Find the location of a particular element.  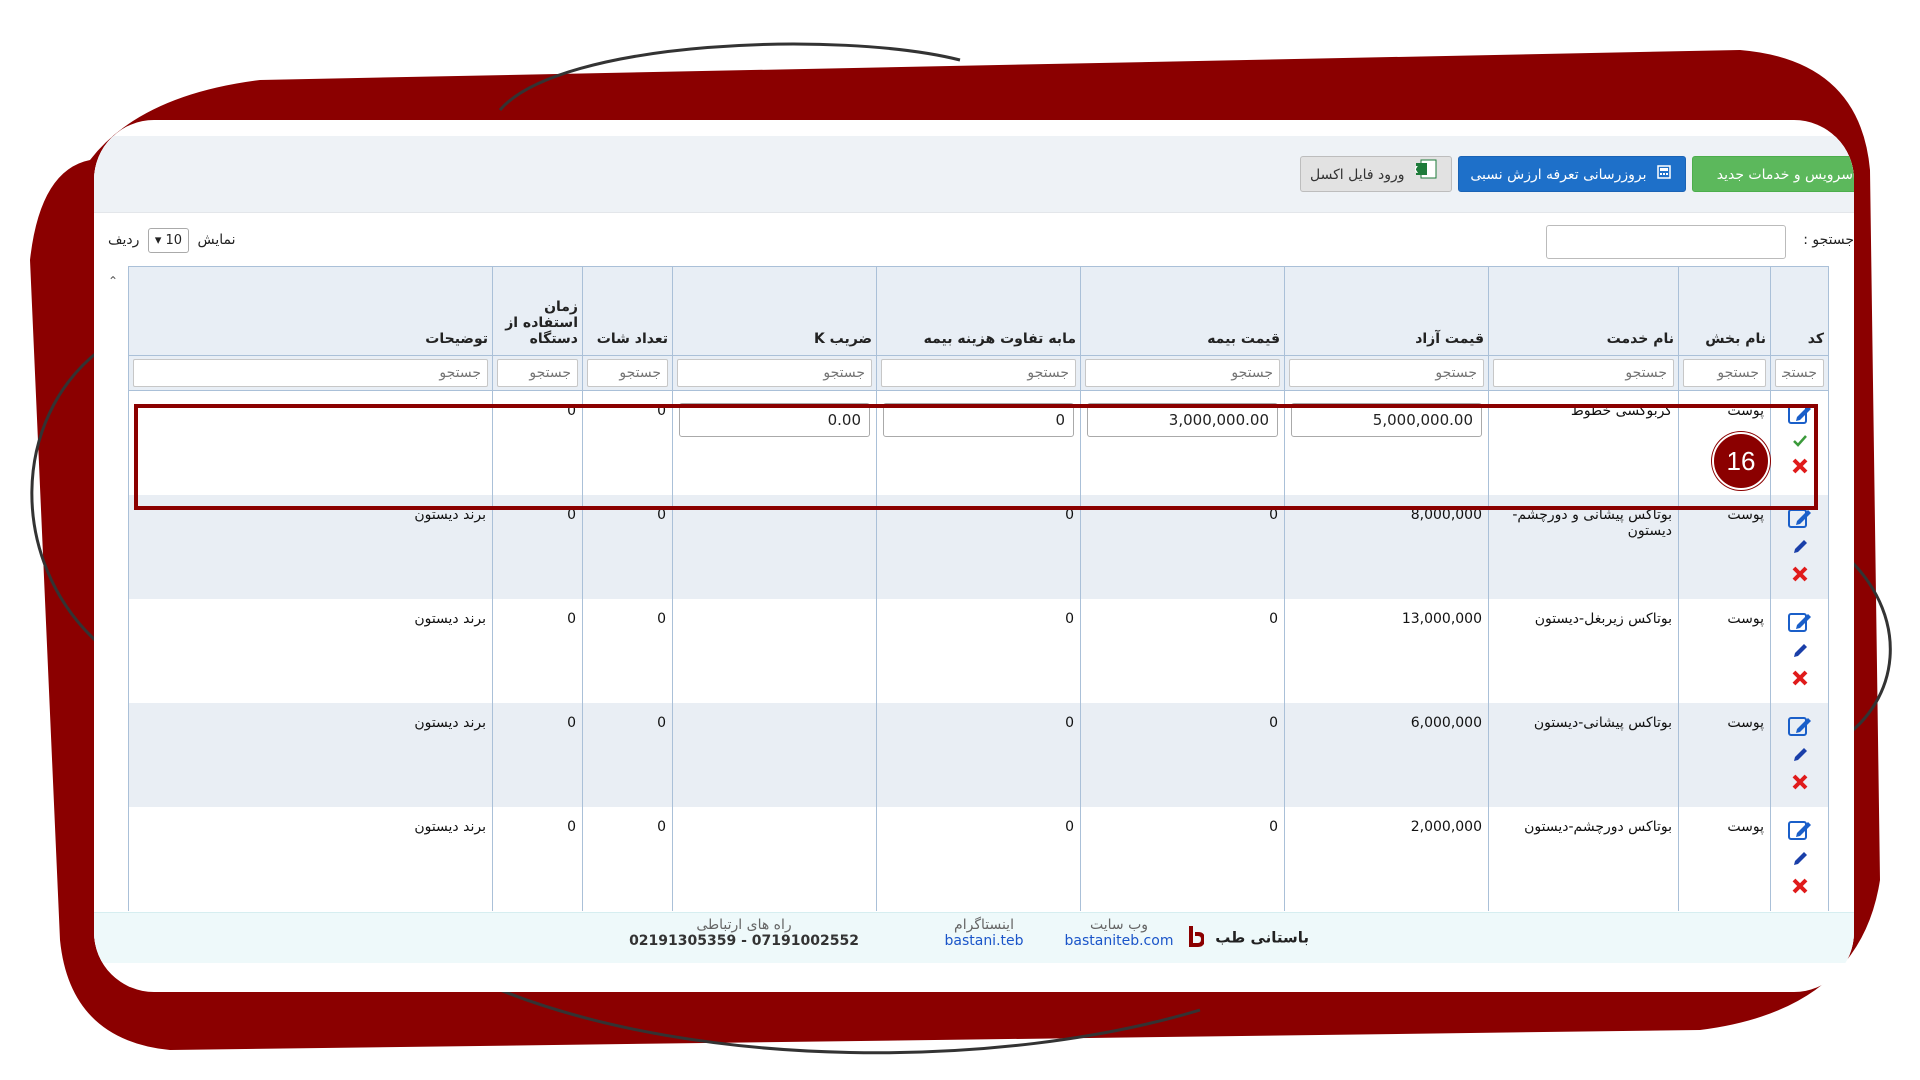

footer-website: وب سایت bastaniteb.com is located at coordinates (1119, 933).